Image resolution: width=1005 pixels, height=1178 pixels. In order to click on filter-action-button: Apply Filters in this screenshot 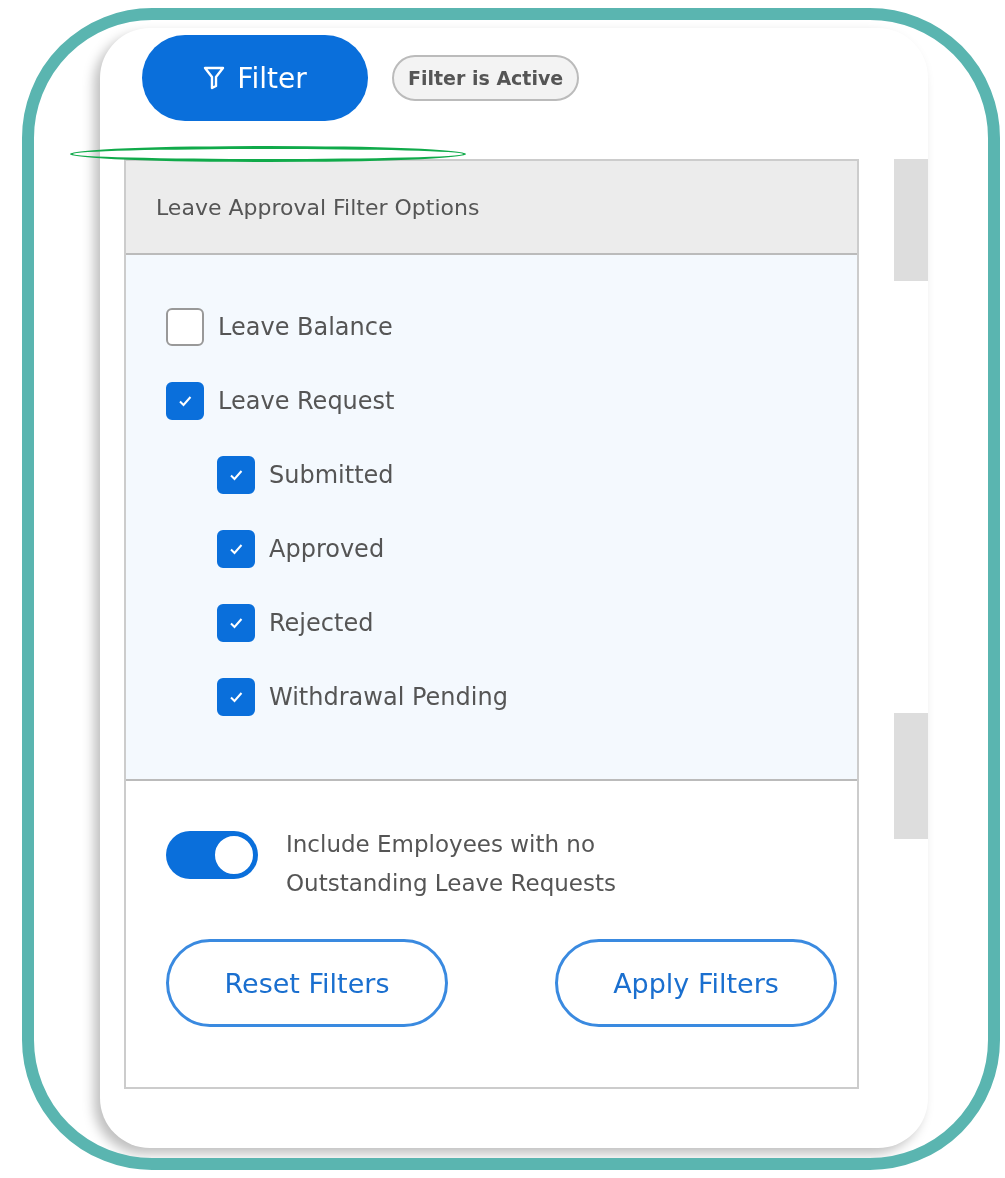, I will do `click(696, 983)`.